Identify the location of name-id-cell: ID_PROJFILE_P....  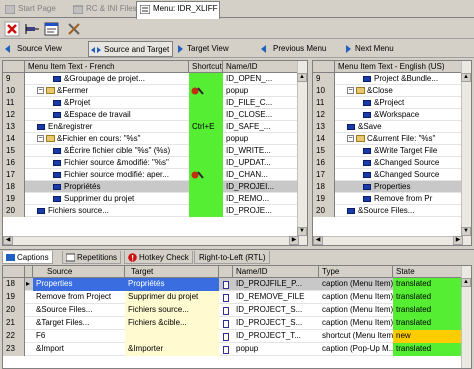
(269, 283).